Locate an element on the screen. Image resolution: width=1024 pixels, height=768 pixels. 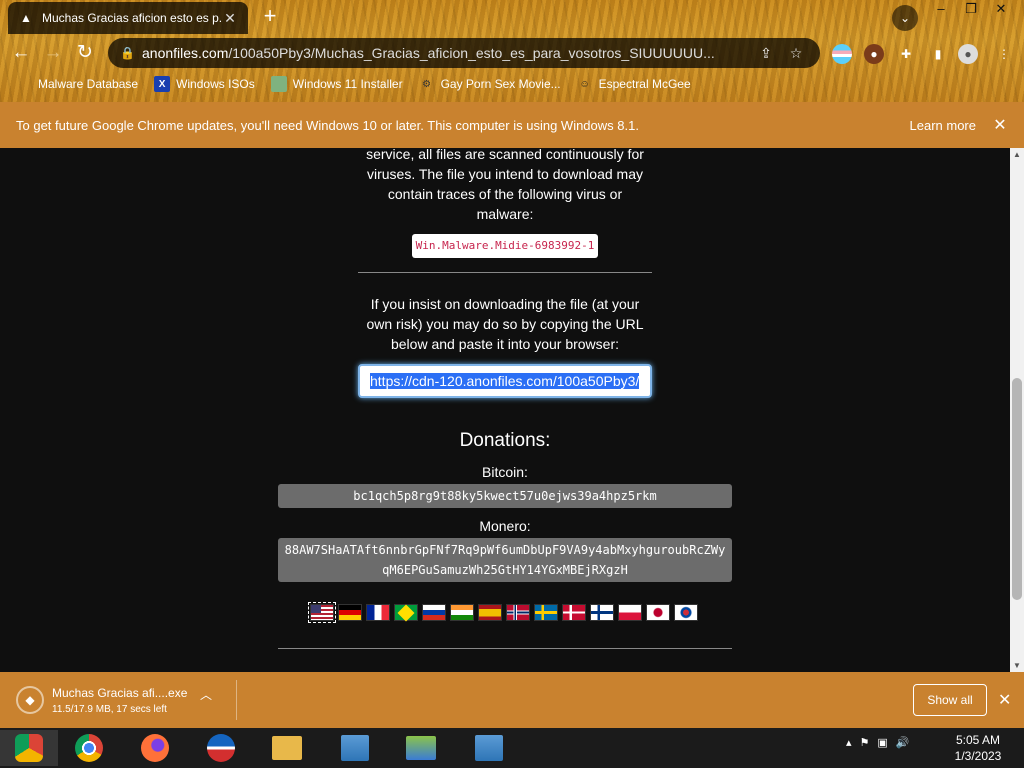
browser-tab: ▲ Muchas Gracias aficion esto es p... ✕ is located at coordinates (128, 18).